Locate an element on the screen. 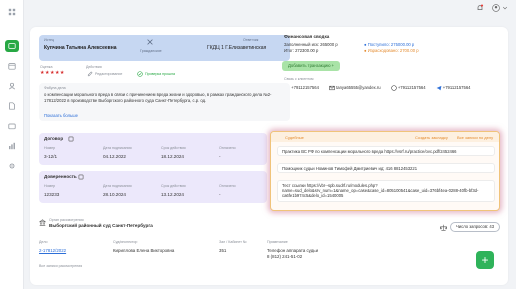 The height and width of the screenshot is (289, 516). telegram-icon is located at coordinates (438, 88).